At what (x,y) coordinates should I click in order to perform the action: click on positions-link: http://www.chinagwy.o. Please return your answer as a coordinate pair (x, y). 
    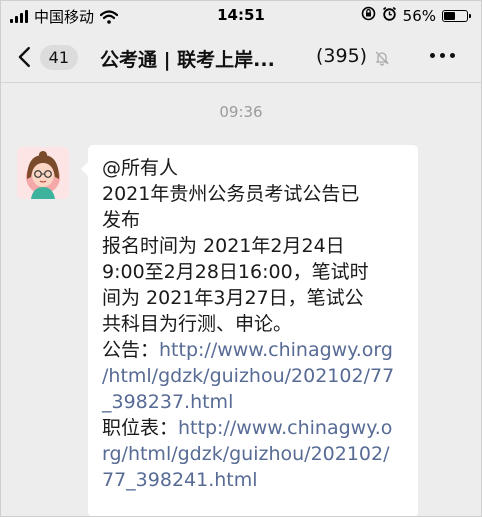
    Looking at the image, I should click on (285, 428).